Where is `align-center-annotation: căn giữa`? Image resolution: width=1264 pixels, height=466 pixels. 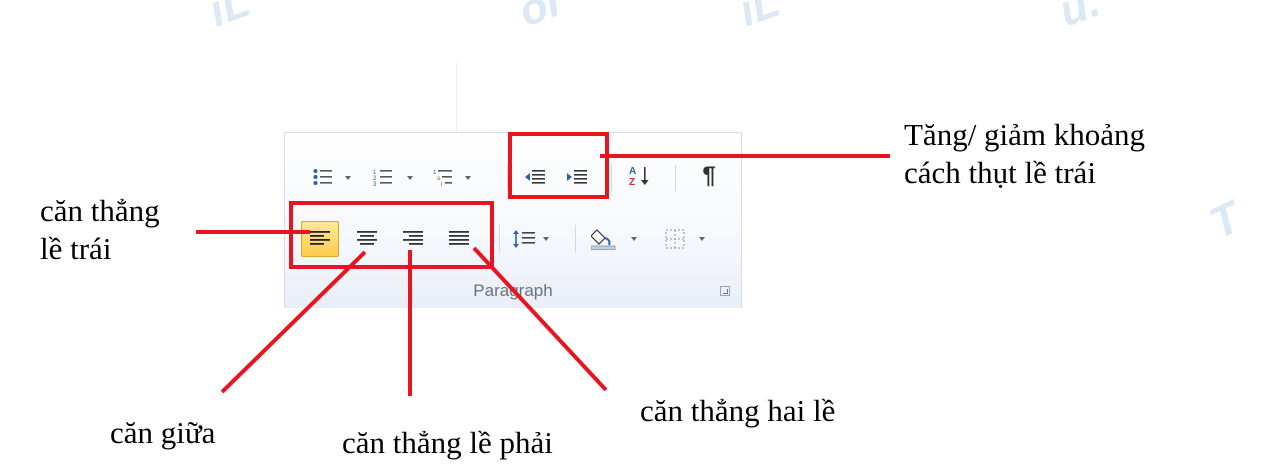
align-center-annotation: căn giữa is located at coordinates (163, 432).